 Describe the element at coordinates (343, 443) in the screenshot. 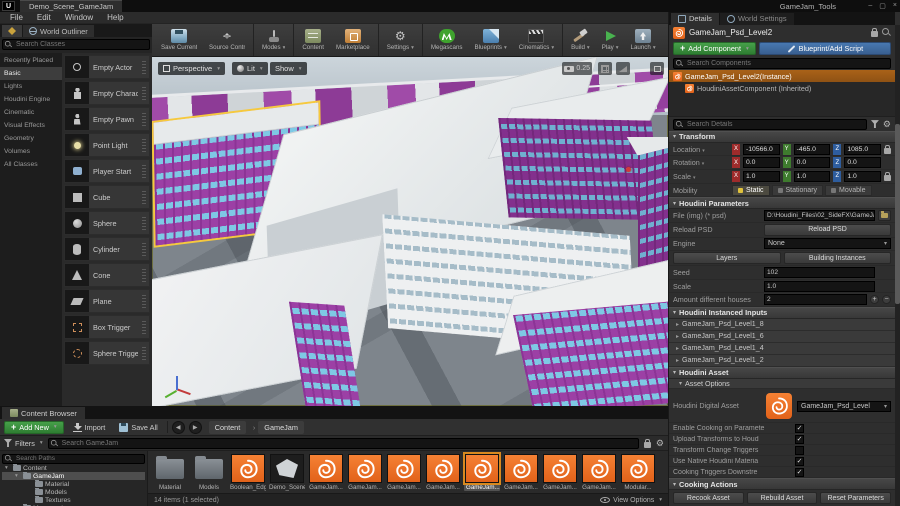

I see `search-assets-input` at that location.